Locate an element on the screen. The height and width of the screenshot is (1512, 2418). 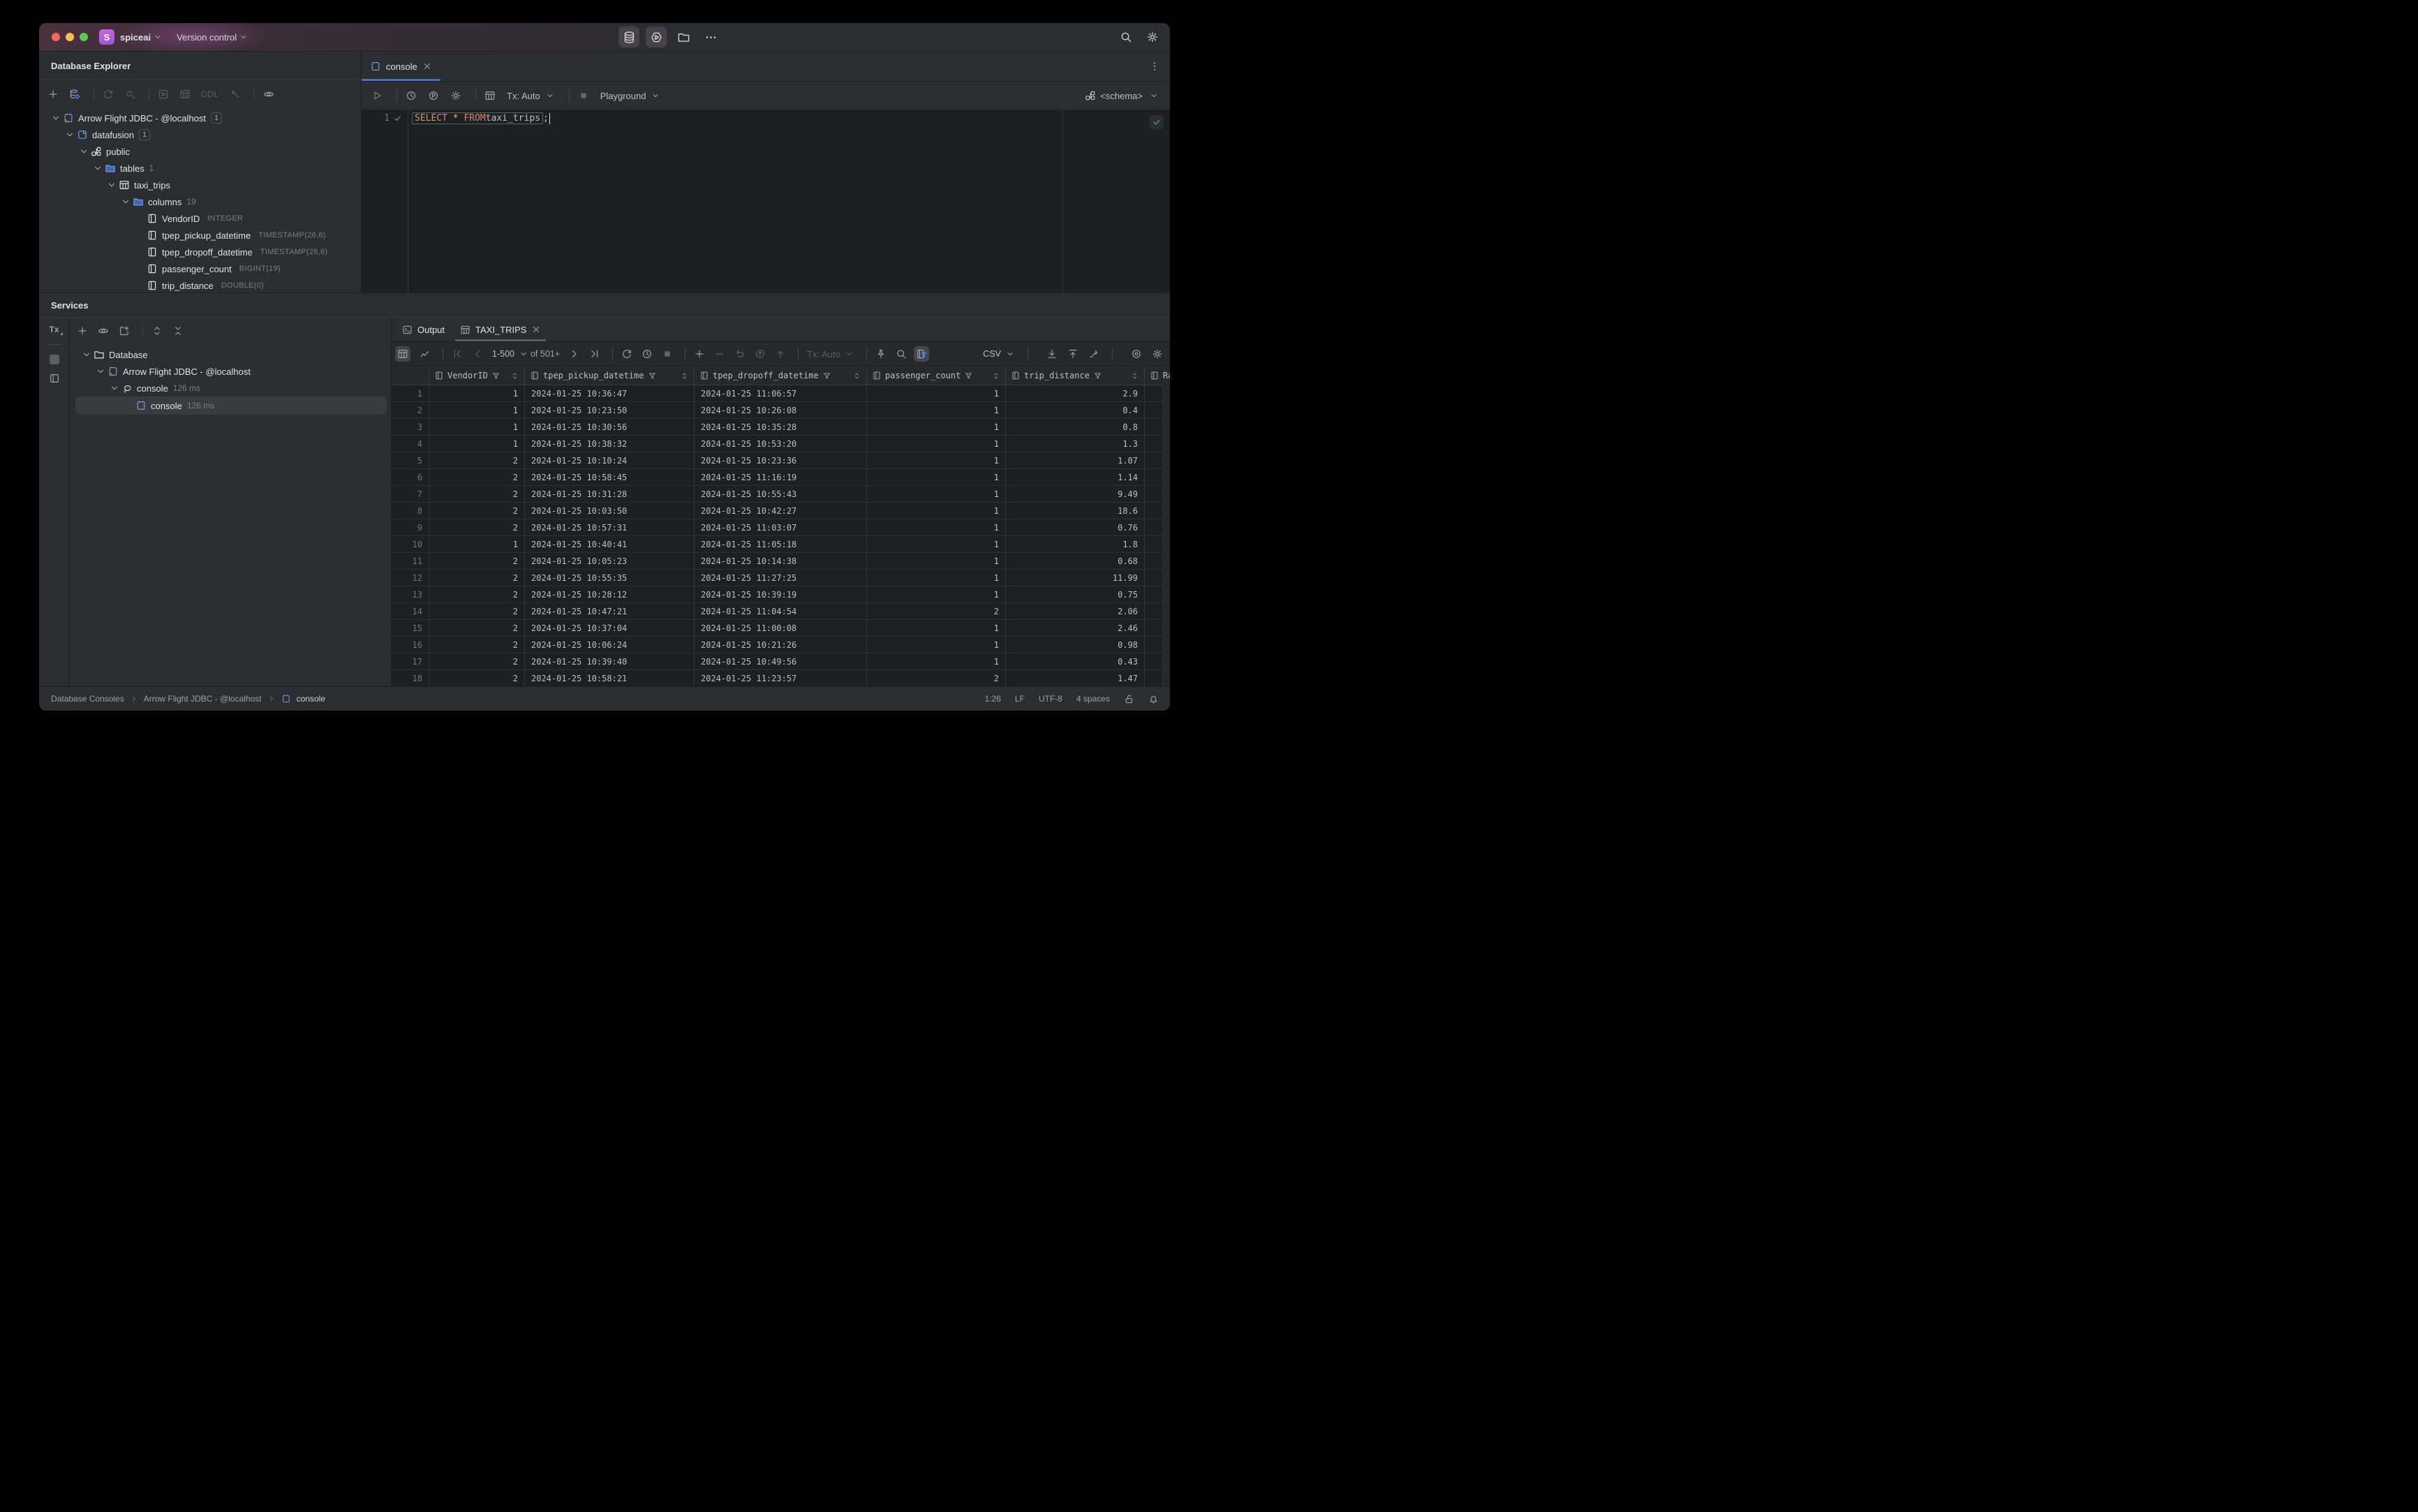
table-cell: 2024-01-25 10:58:21 is located at coordinates (610, 678).